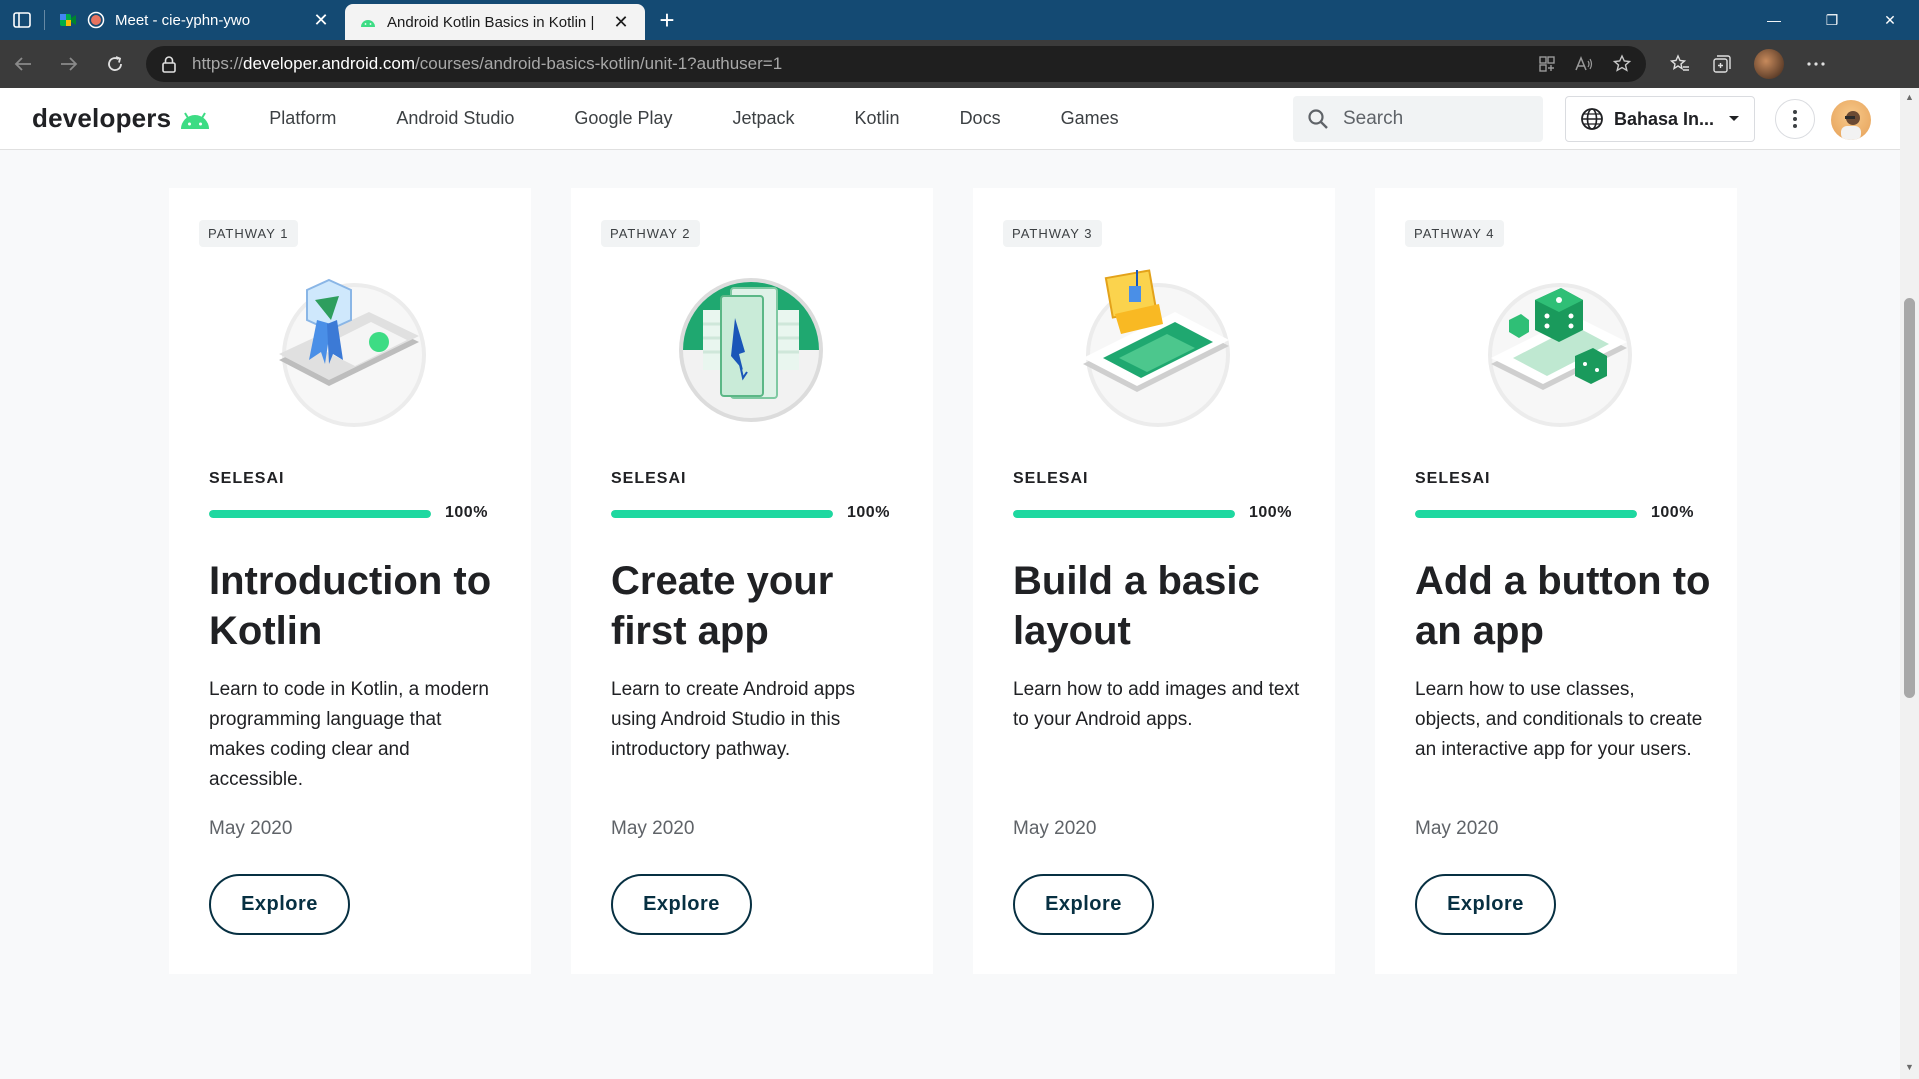 The image size is (1919, 1079). I want to click on nav-item-android-studio: Android Studio, so click(455, 118).